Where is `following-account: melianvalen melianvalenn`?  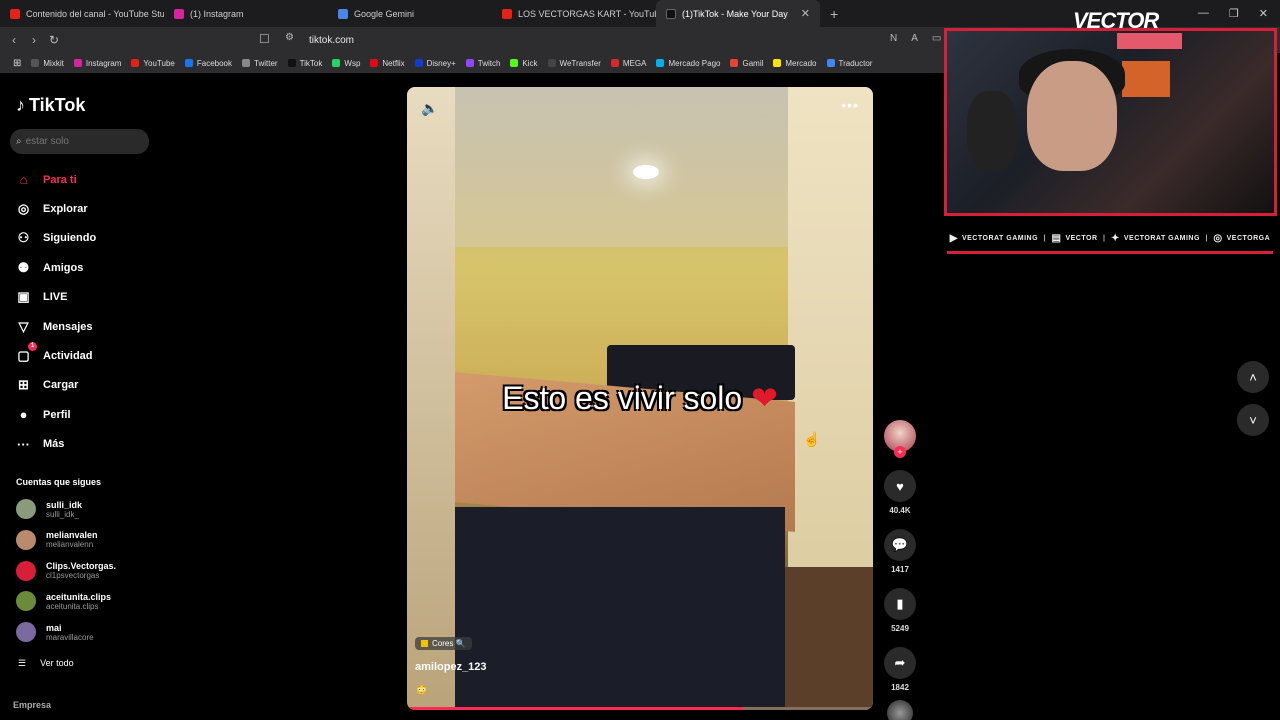 following-account: melianvalen melianvalenn is located at coordinates (57, 539).